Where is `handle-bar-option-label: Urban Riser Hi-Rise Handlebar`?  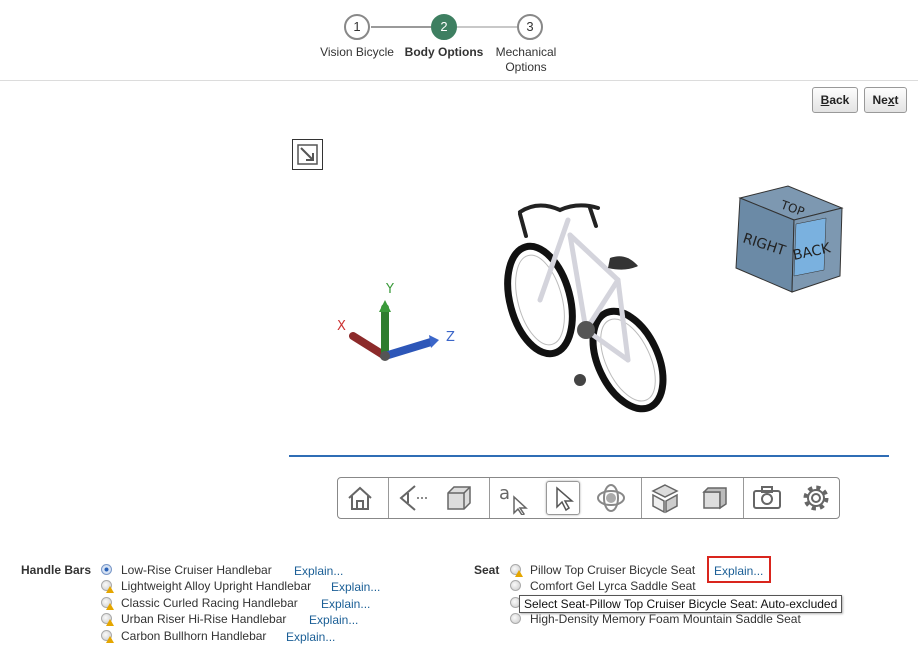
handle-bar-option-label: Urban Riser Hi-Rise Handlebar is located at coordinates (203, 619).